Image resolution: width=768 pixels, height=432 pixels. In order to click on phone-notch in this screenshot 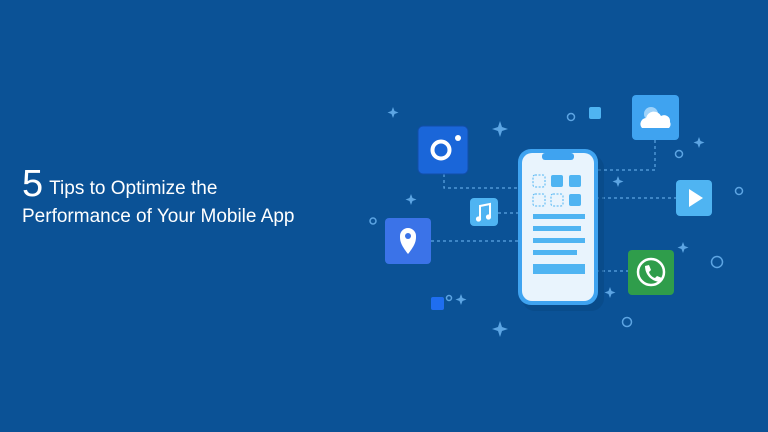, I will do `click(558, 156)`.